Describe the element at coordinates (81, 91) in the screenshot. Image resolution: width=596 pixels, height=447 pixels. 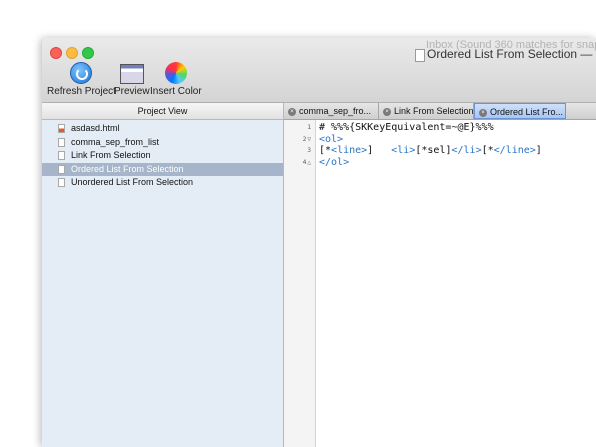
I see `refresh-project-label: Refresh Project` at that location.